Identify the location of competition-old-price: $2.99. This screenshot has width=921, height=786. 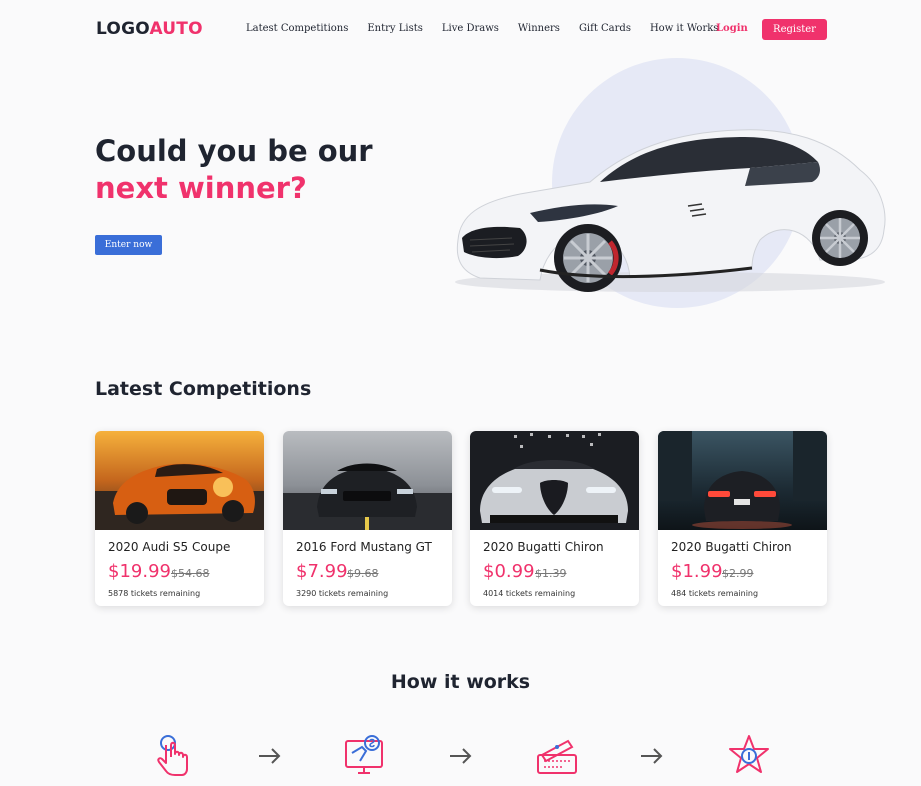
(738, 573).